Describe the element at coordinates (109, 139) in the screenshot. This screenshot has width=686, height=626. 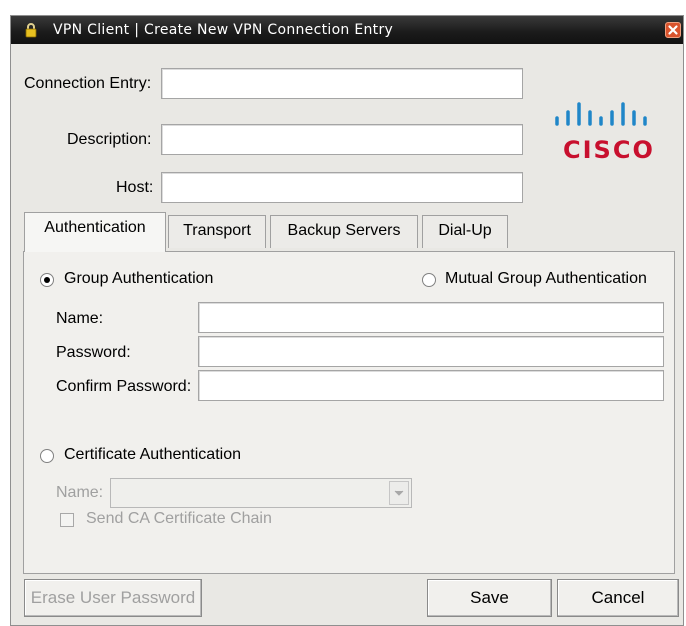
I see `description-label: Description:` at that location.